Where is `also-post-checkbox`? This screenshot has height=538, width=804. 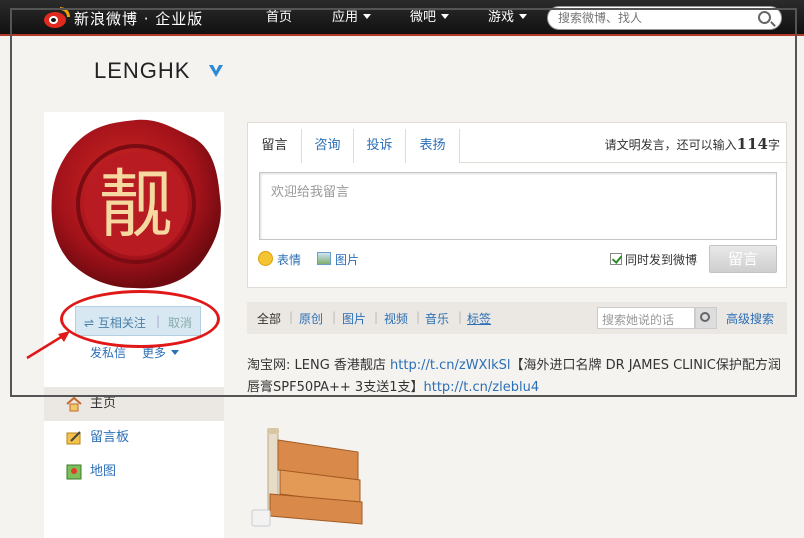
also-post-checkbox is located at coordinates (616, 259).